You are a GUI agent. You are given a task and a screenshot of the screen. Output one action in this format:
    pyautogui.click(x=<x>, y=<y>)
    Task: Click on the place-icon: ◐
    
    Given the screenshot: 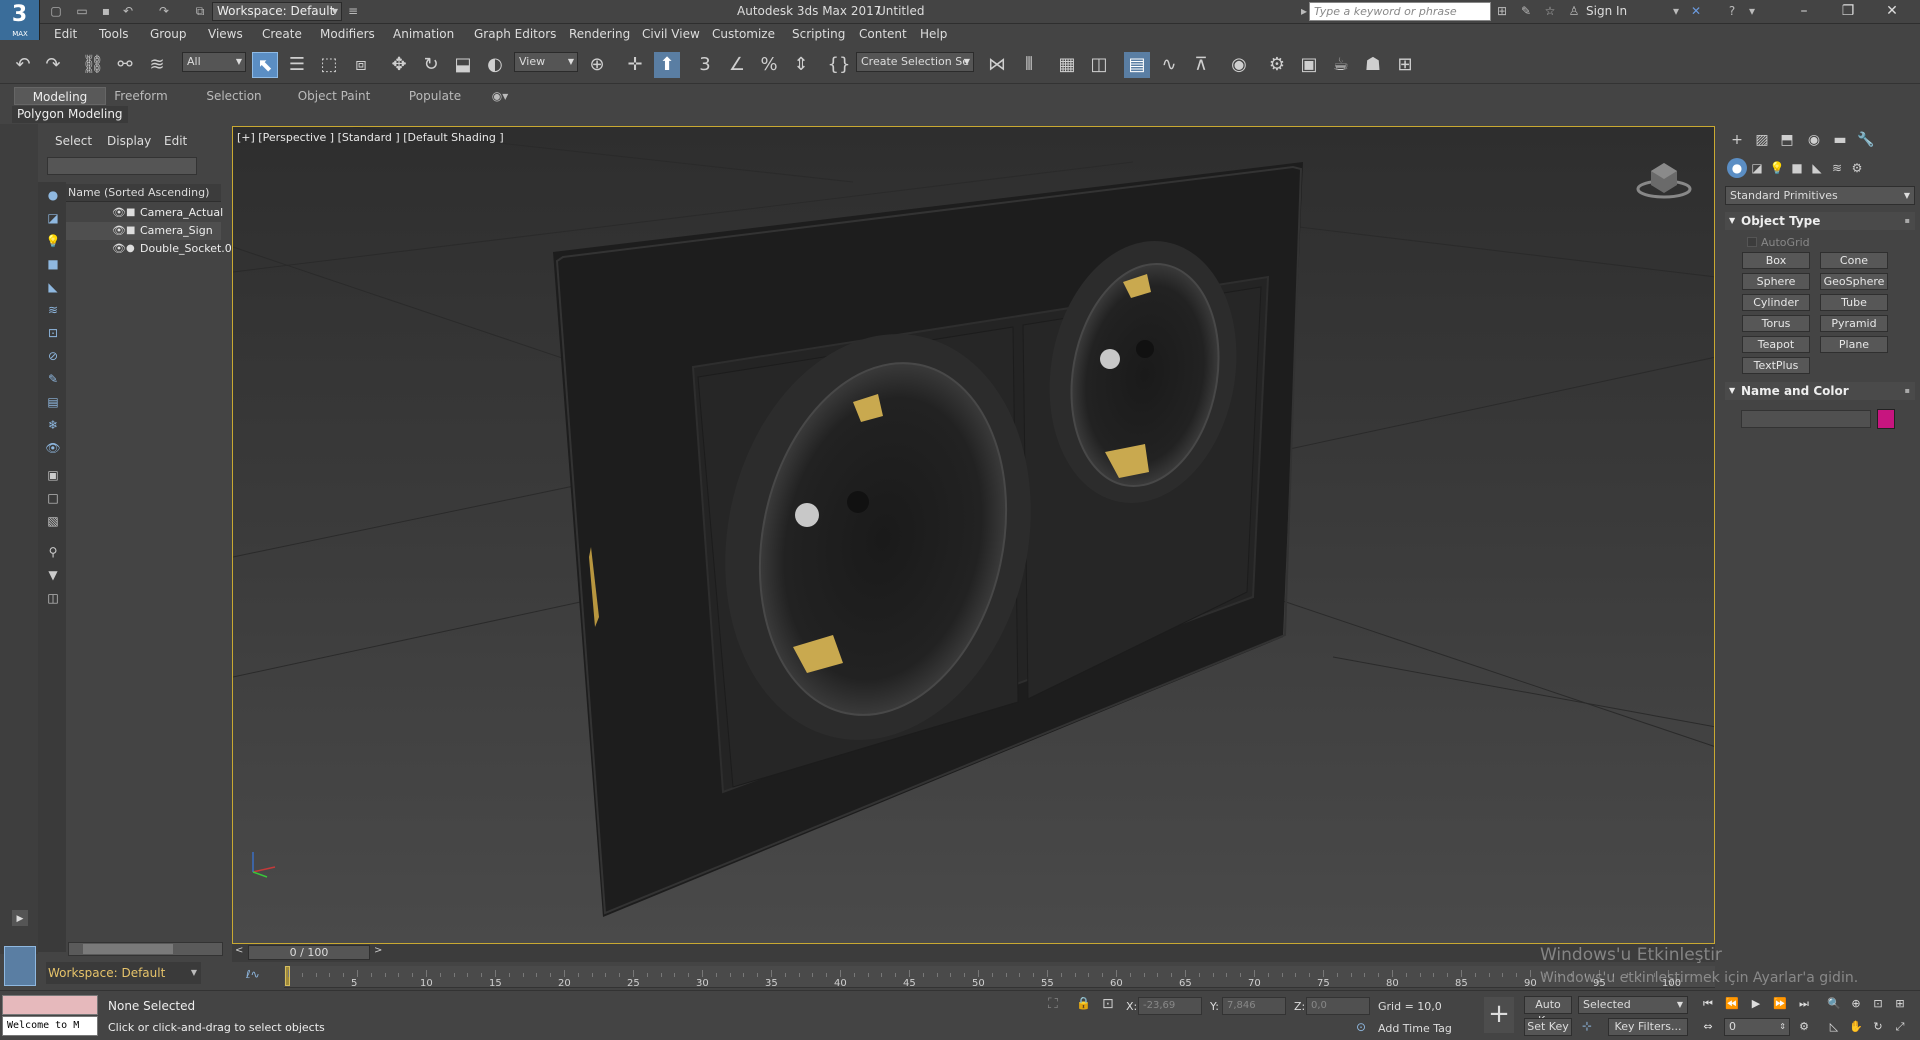 What is the action you would take?
    pyautogui.click(x=495, y=65)
    